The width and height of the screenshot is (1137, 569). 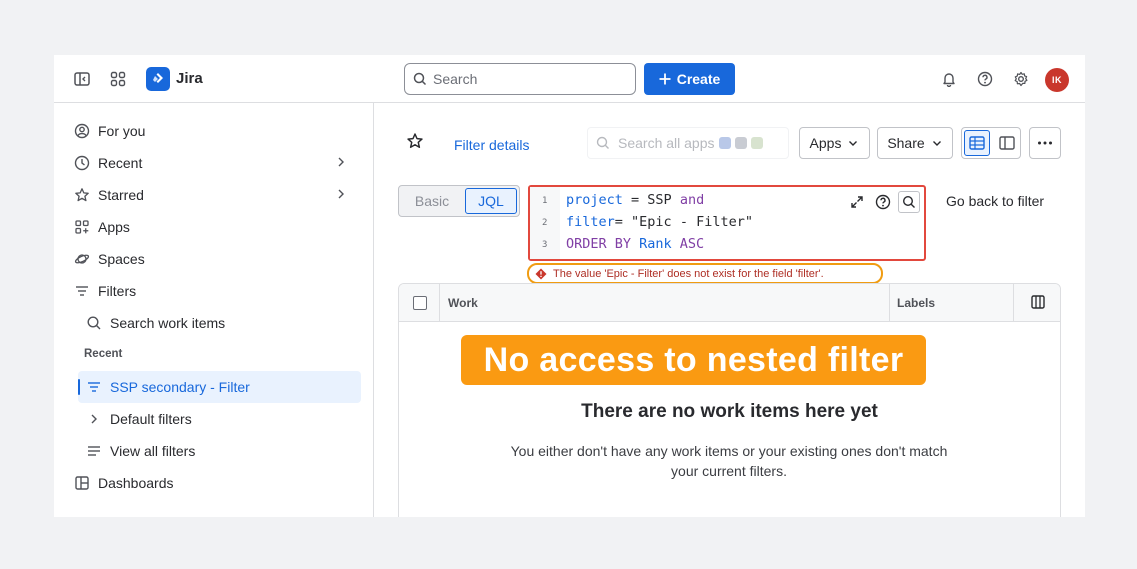 I want to click on create-button: Create, so click(x=689, y=79).